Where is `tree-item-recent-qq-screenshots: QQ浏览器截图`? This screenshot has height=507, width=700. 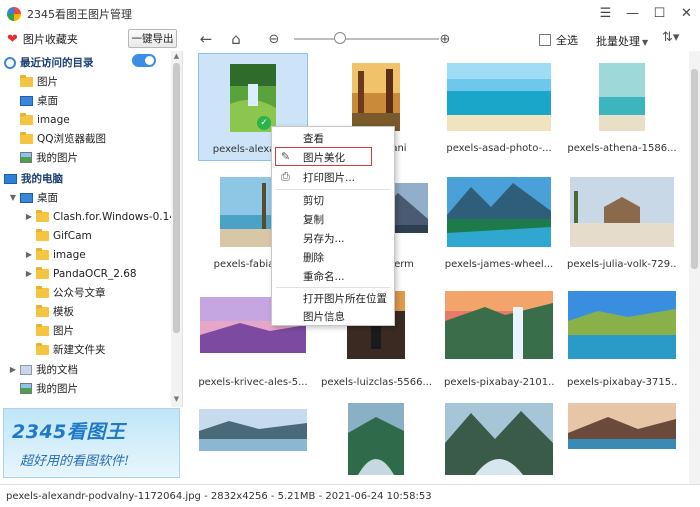 tree-item-recent-qq-screenshots: QQ浏览器截图 is located at coordinates (63, 138).